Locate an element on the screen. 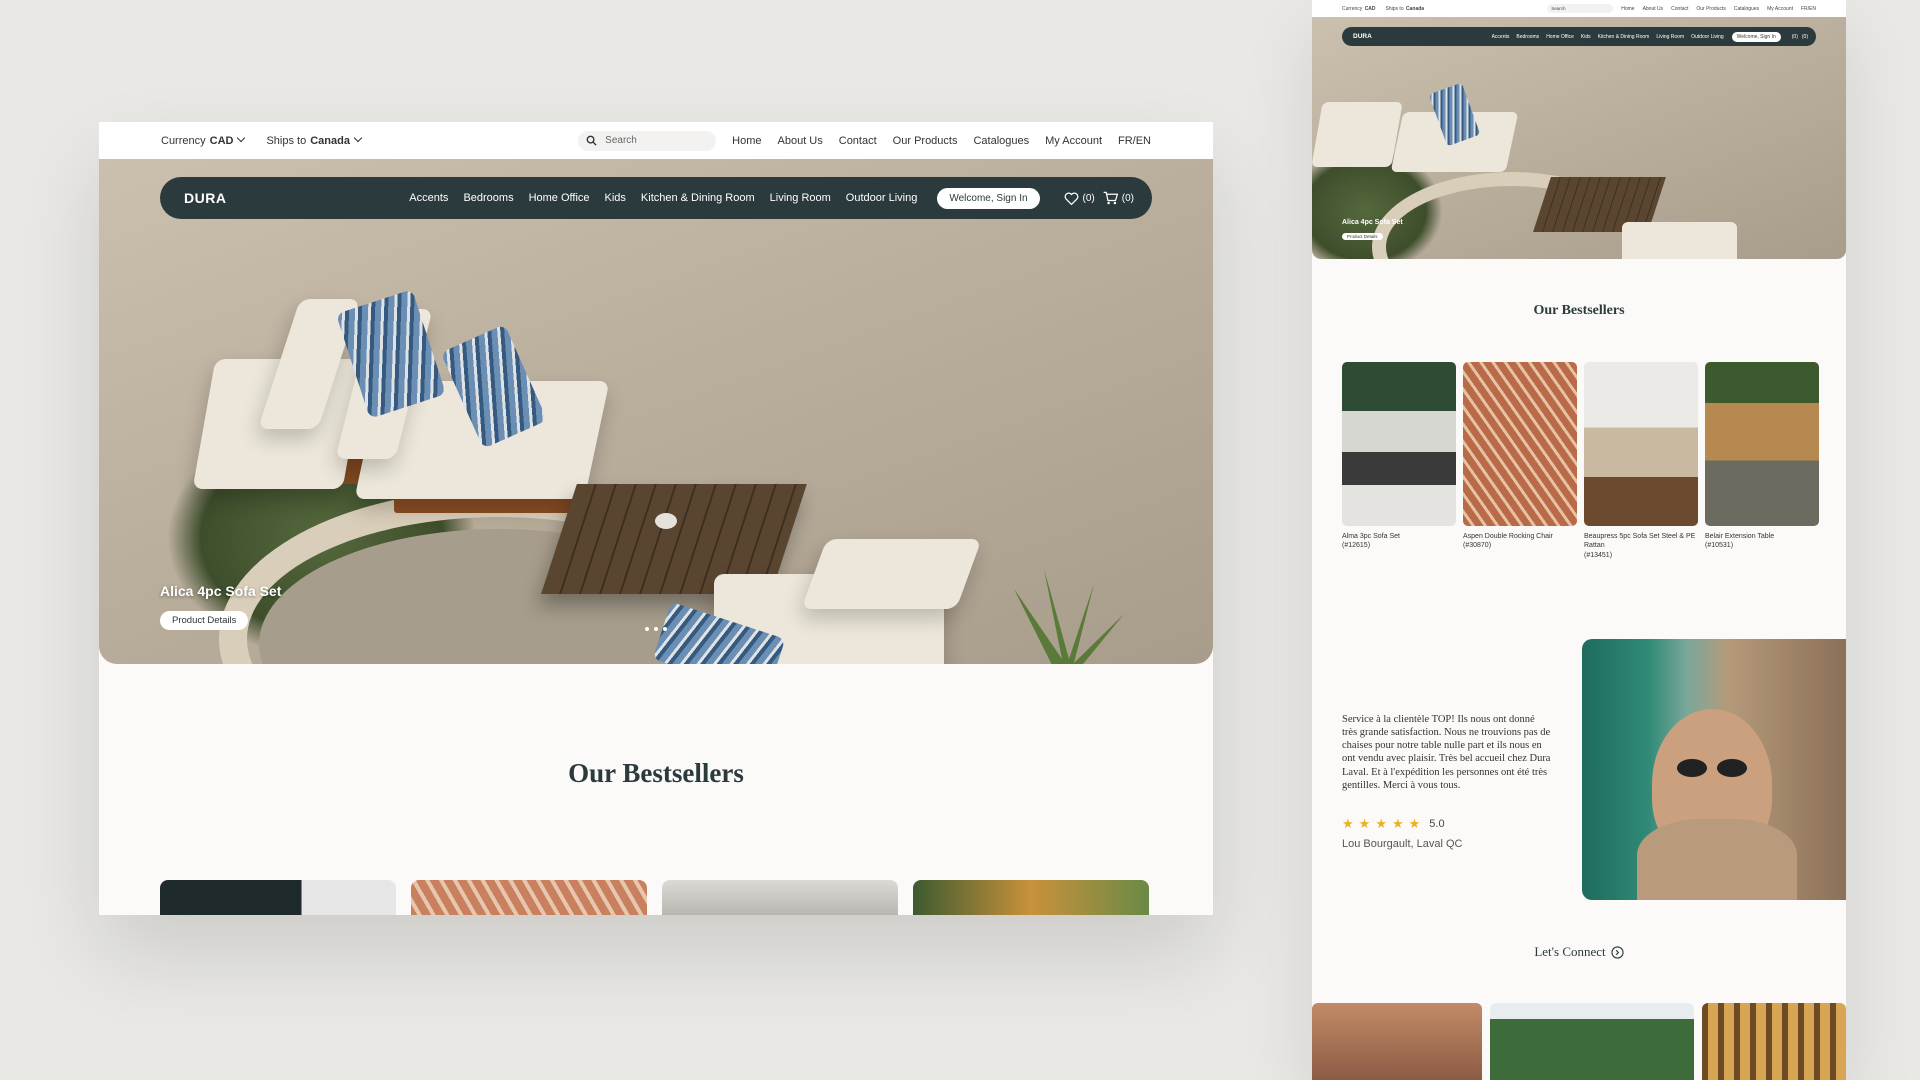 The image size is (1920, 1080). product-card: Belair Extension Table (#10531) is located at coordinates (1762, 456).